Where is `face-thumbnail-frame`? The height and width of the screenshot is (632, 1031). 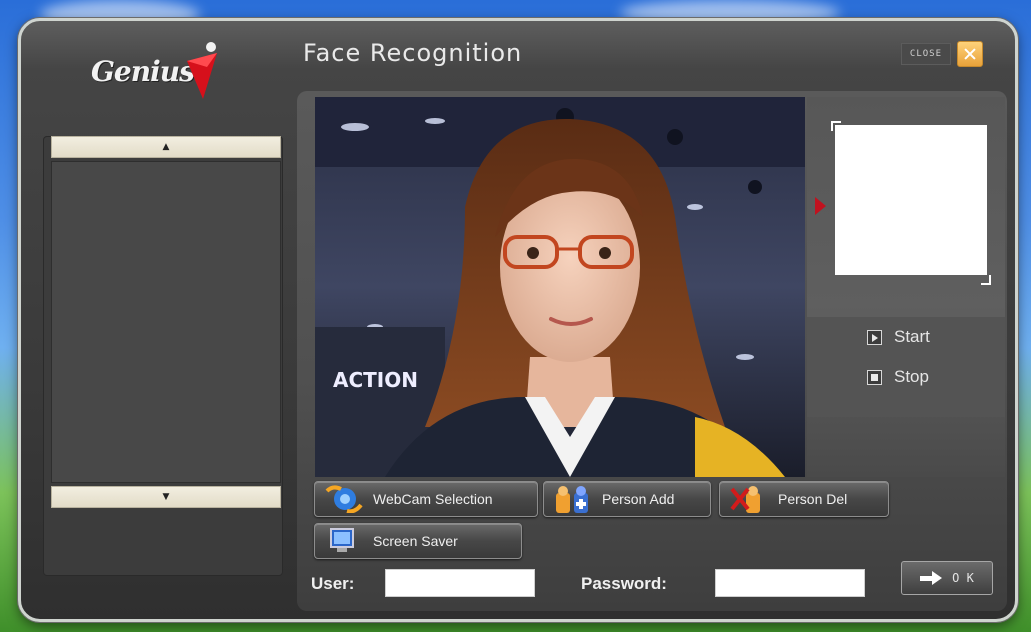 face-thumbnail-frame is located at coordinates (911, 203).